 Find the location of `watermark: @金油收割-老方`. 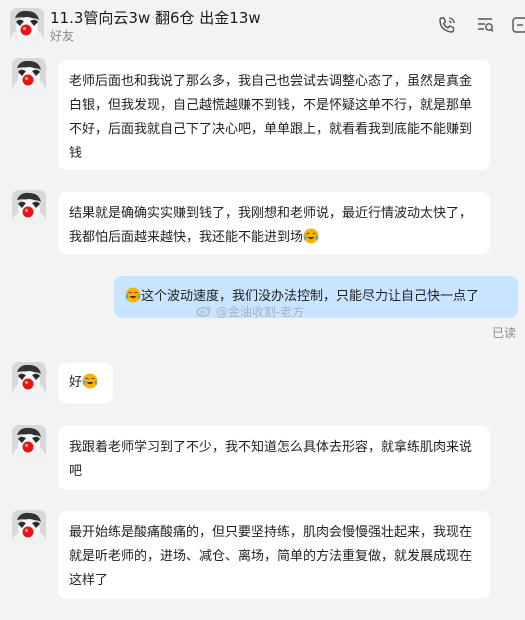

watermark: @金油收割-老方 is located at coordinates (250, 311).